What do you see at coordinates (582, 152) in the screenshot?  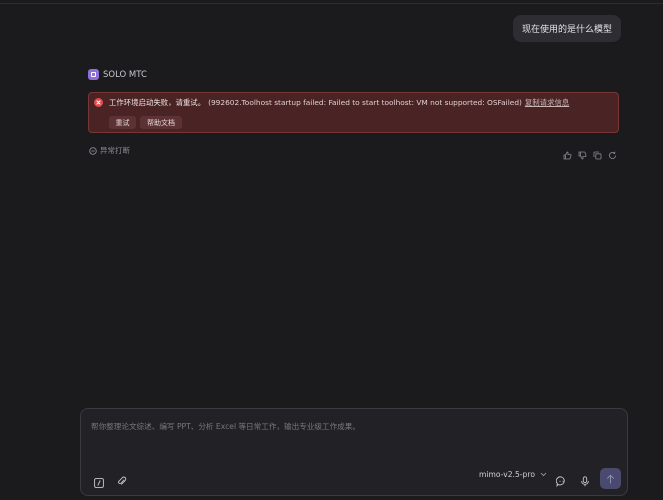 I see `thumbs-down-icon` at bounding box center [582, 152].